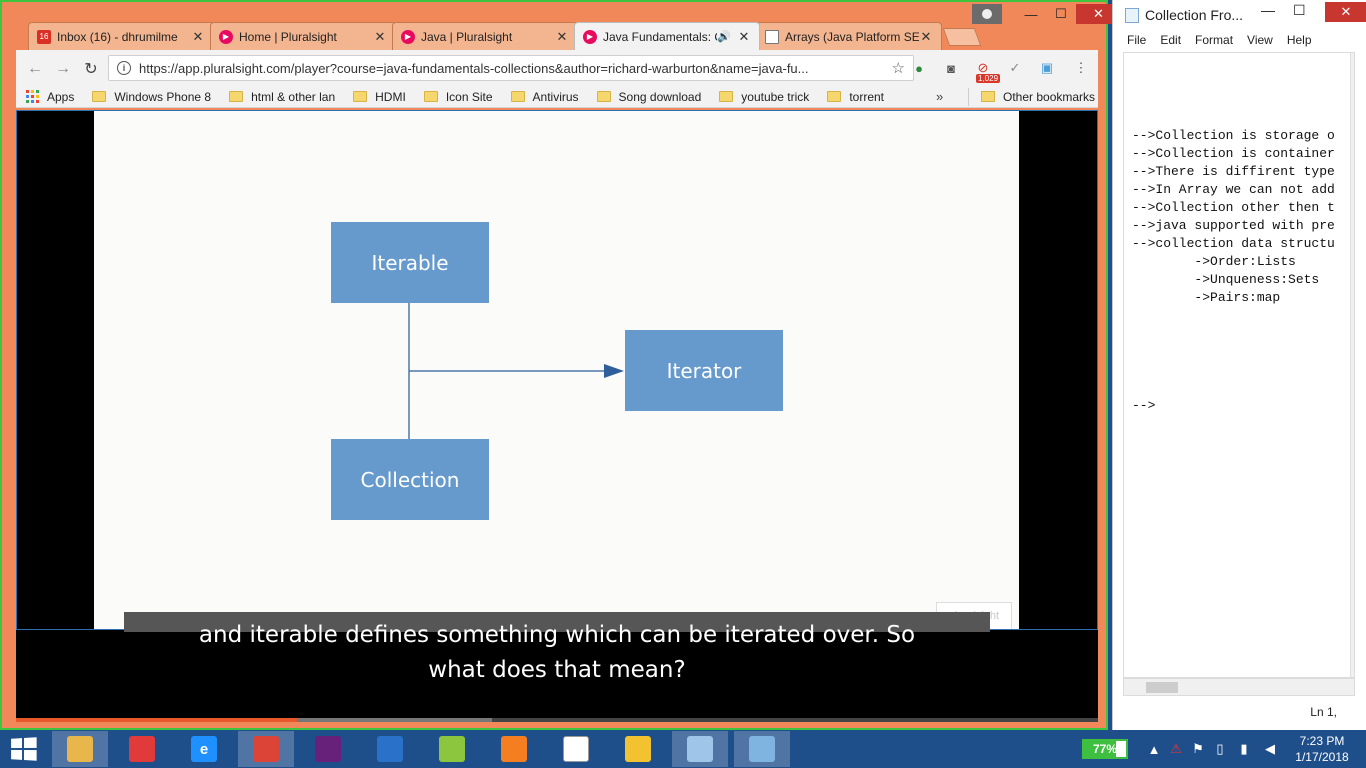  I want to click on internet-explorer-icon: e, so click(204, 749).